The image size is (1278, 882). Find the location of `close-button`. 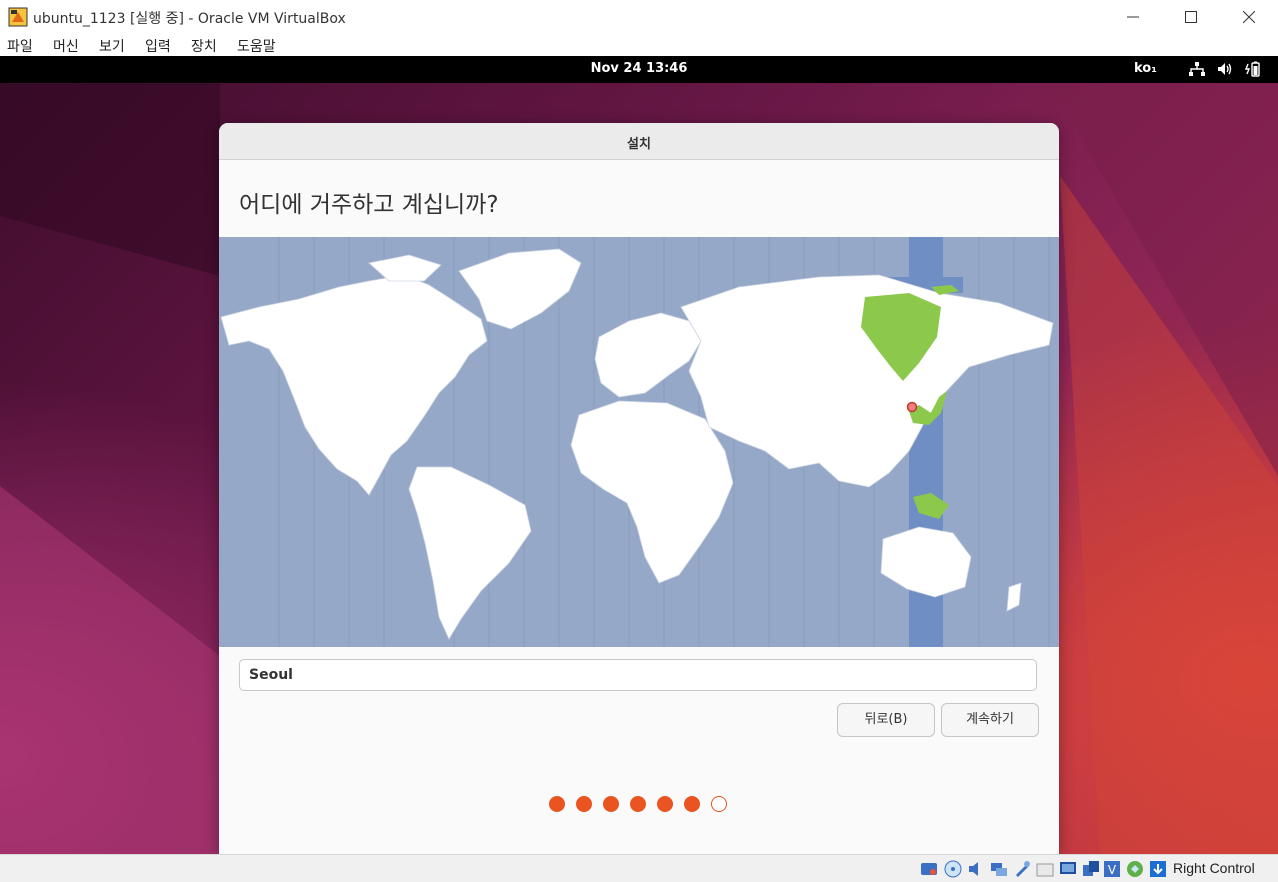

close-button is located at coordinates (1249, 16).